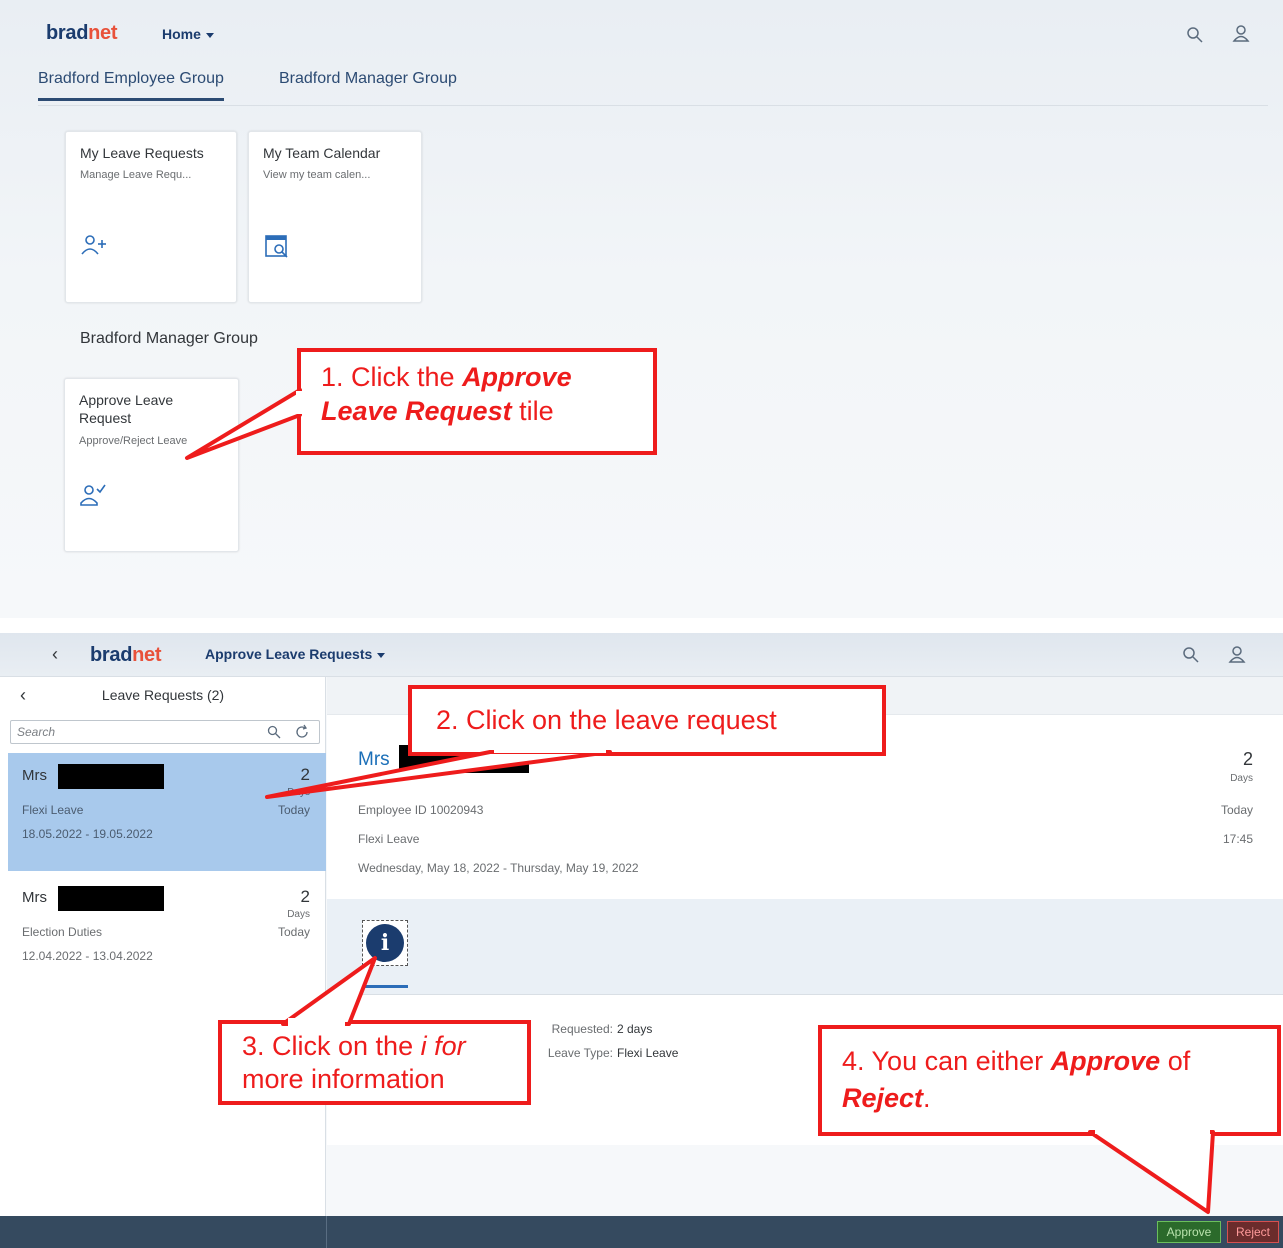 The width and height of the screenshot is (1283, 1248). I want to click on reject-button: Reject, so click(1253, 1232).